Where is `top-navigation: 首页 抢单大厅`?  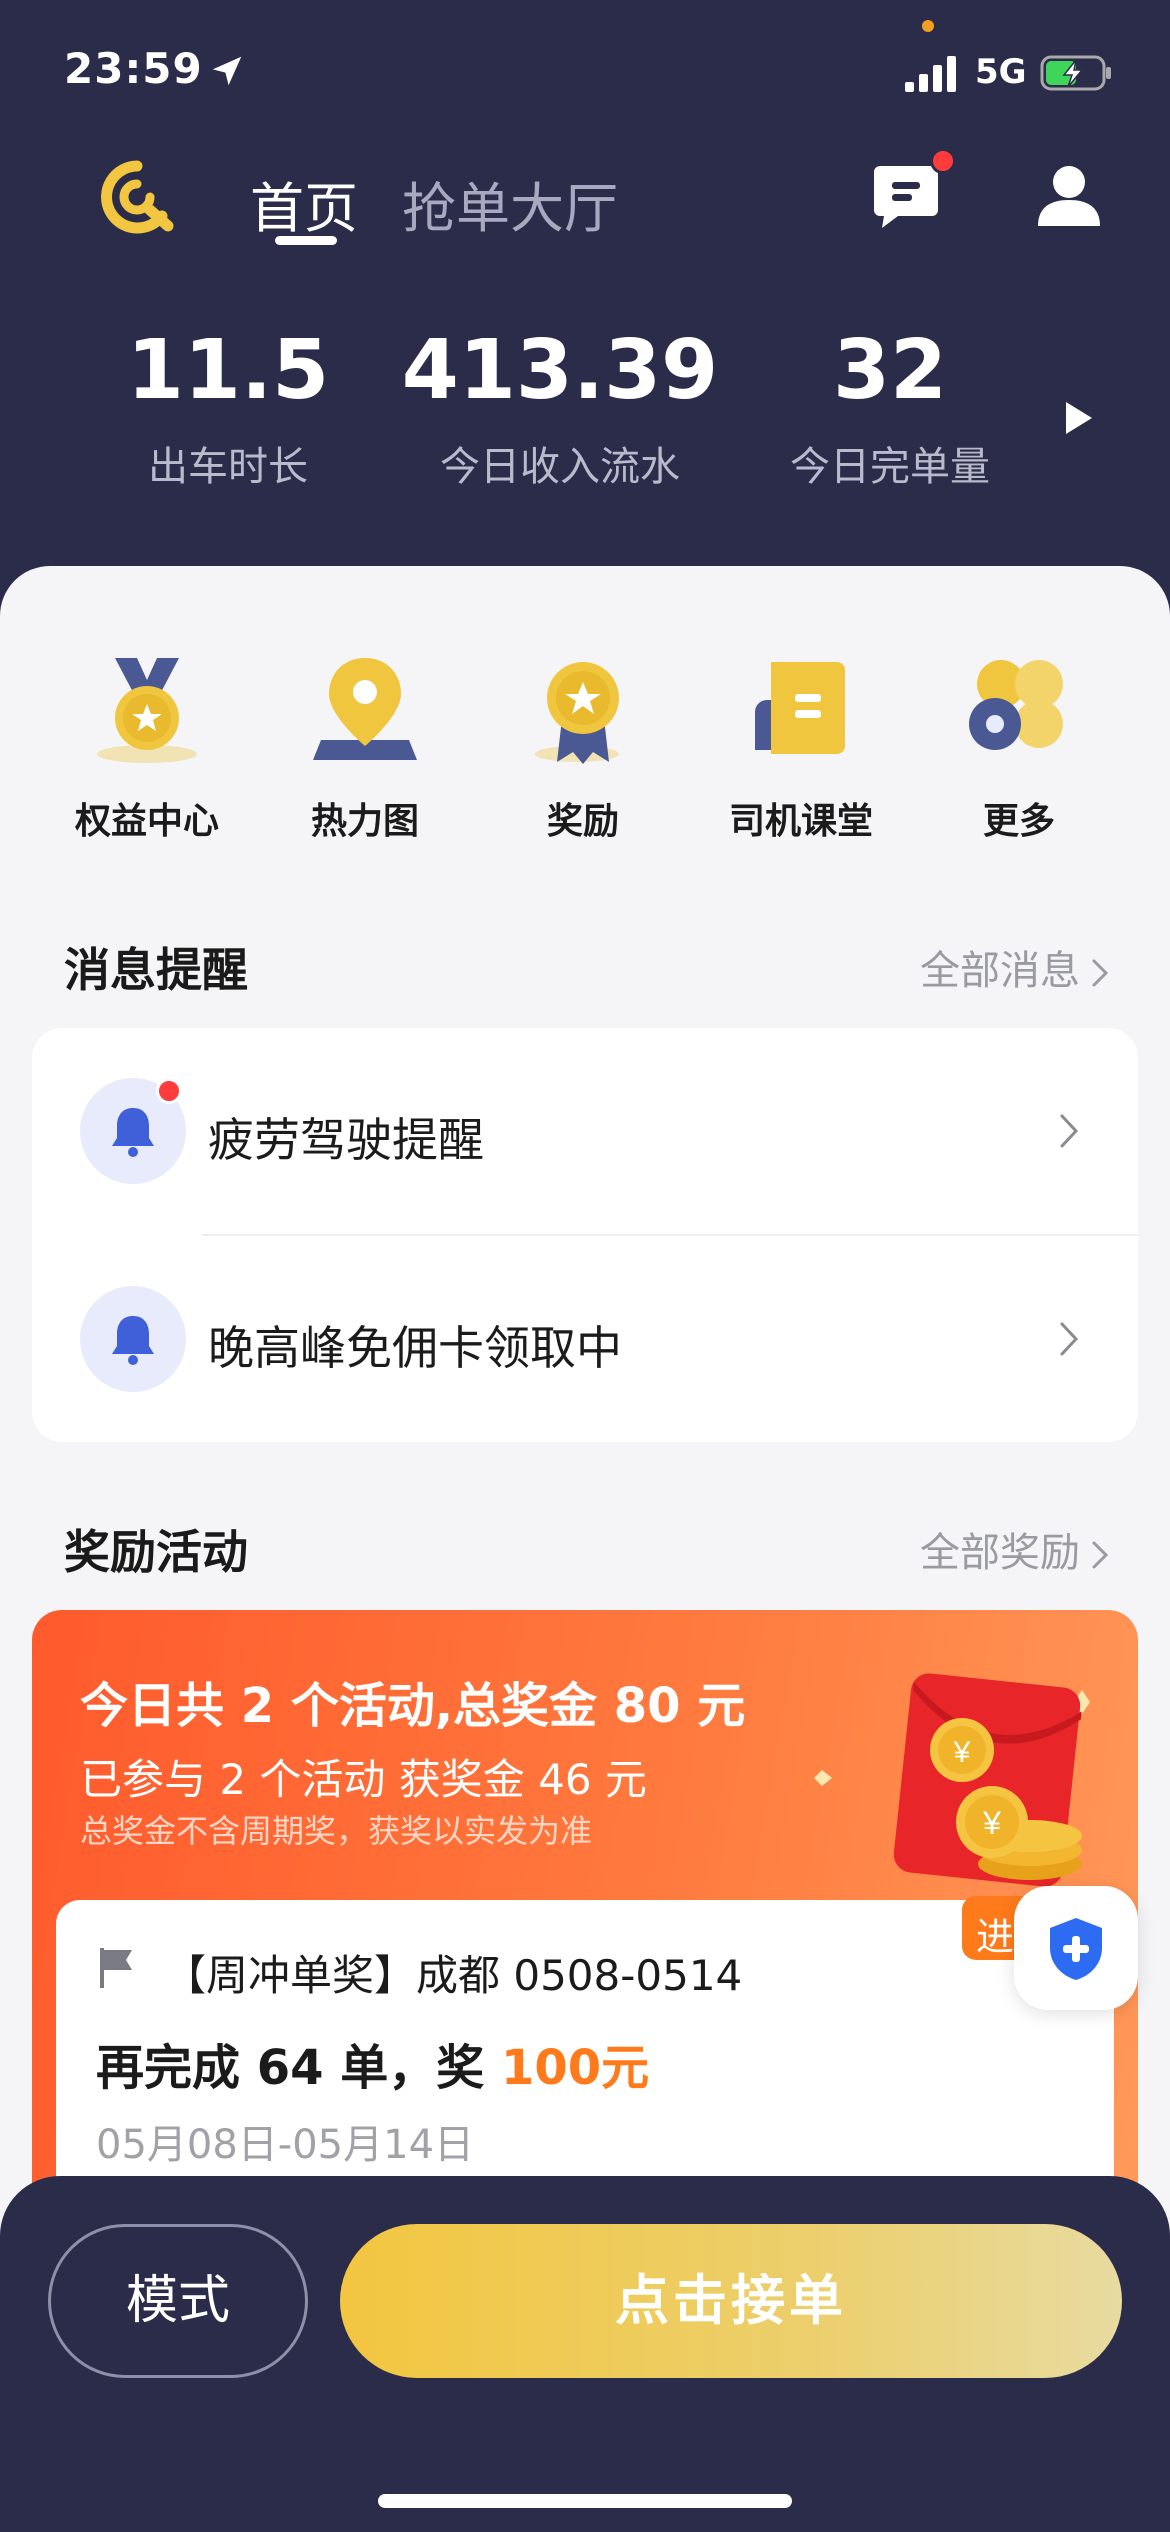
top-navigation: 首页 抢单大厅 is located at coordinates (585, 204).